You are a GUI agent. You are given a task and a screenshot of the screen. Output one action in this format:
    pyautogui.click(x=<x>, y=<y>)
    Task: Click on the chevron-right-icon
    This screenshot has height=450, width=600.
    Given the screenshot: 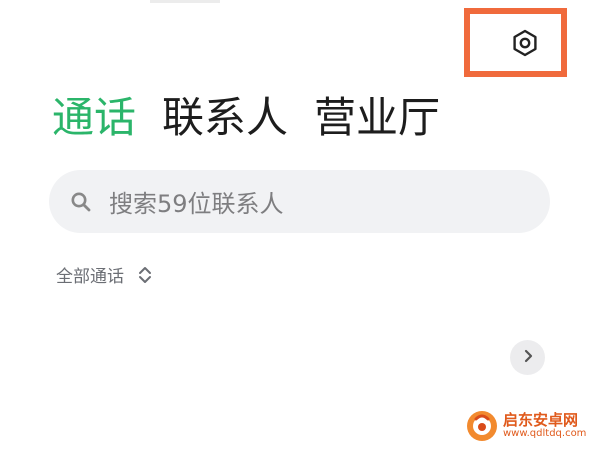 What is the action you would take?
    pyautogui.click(x=528, y=358)
    